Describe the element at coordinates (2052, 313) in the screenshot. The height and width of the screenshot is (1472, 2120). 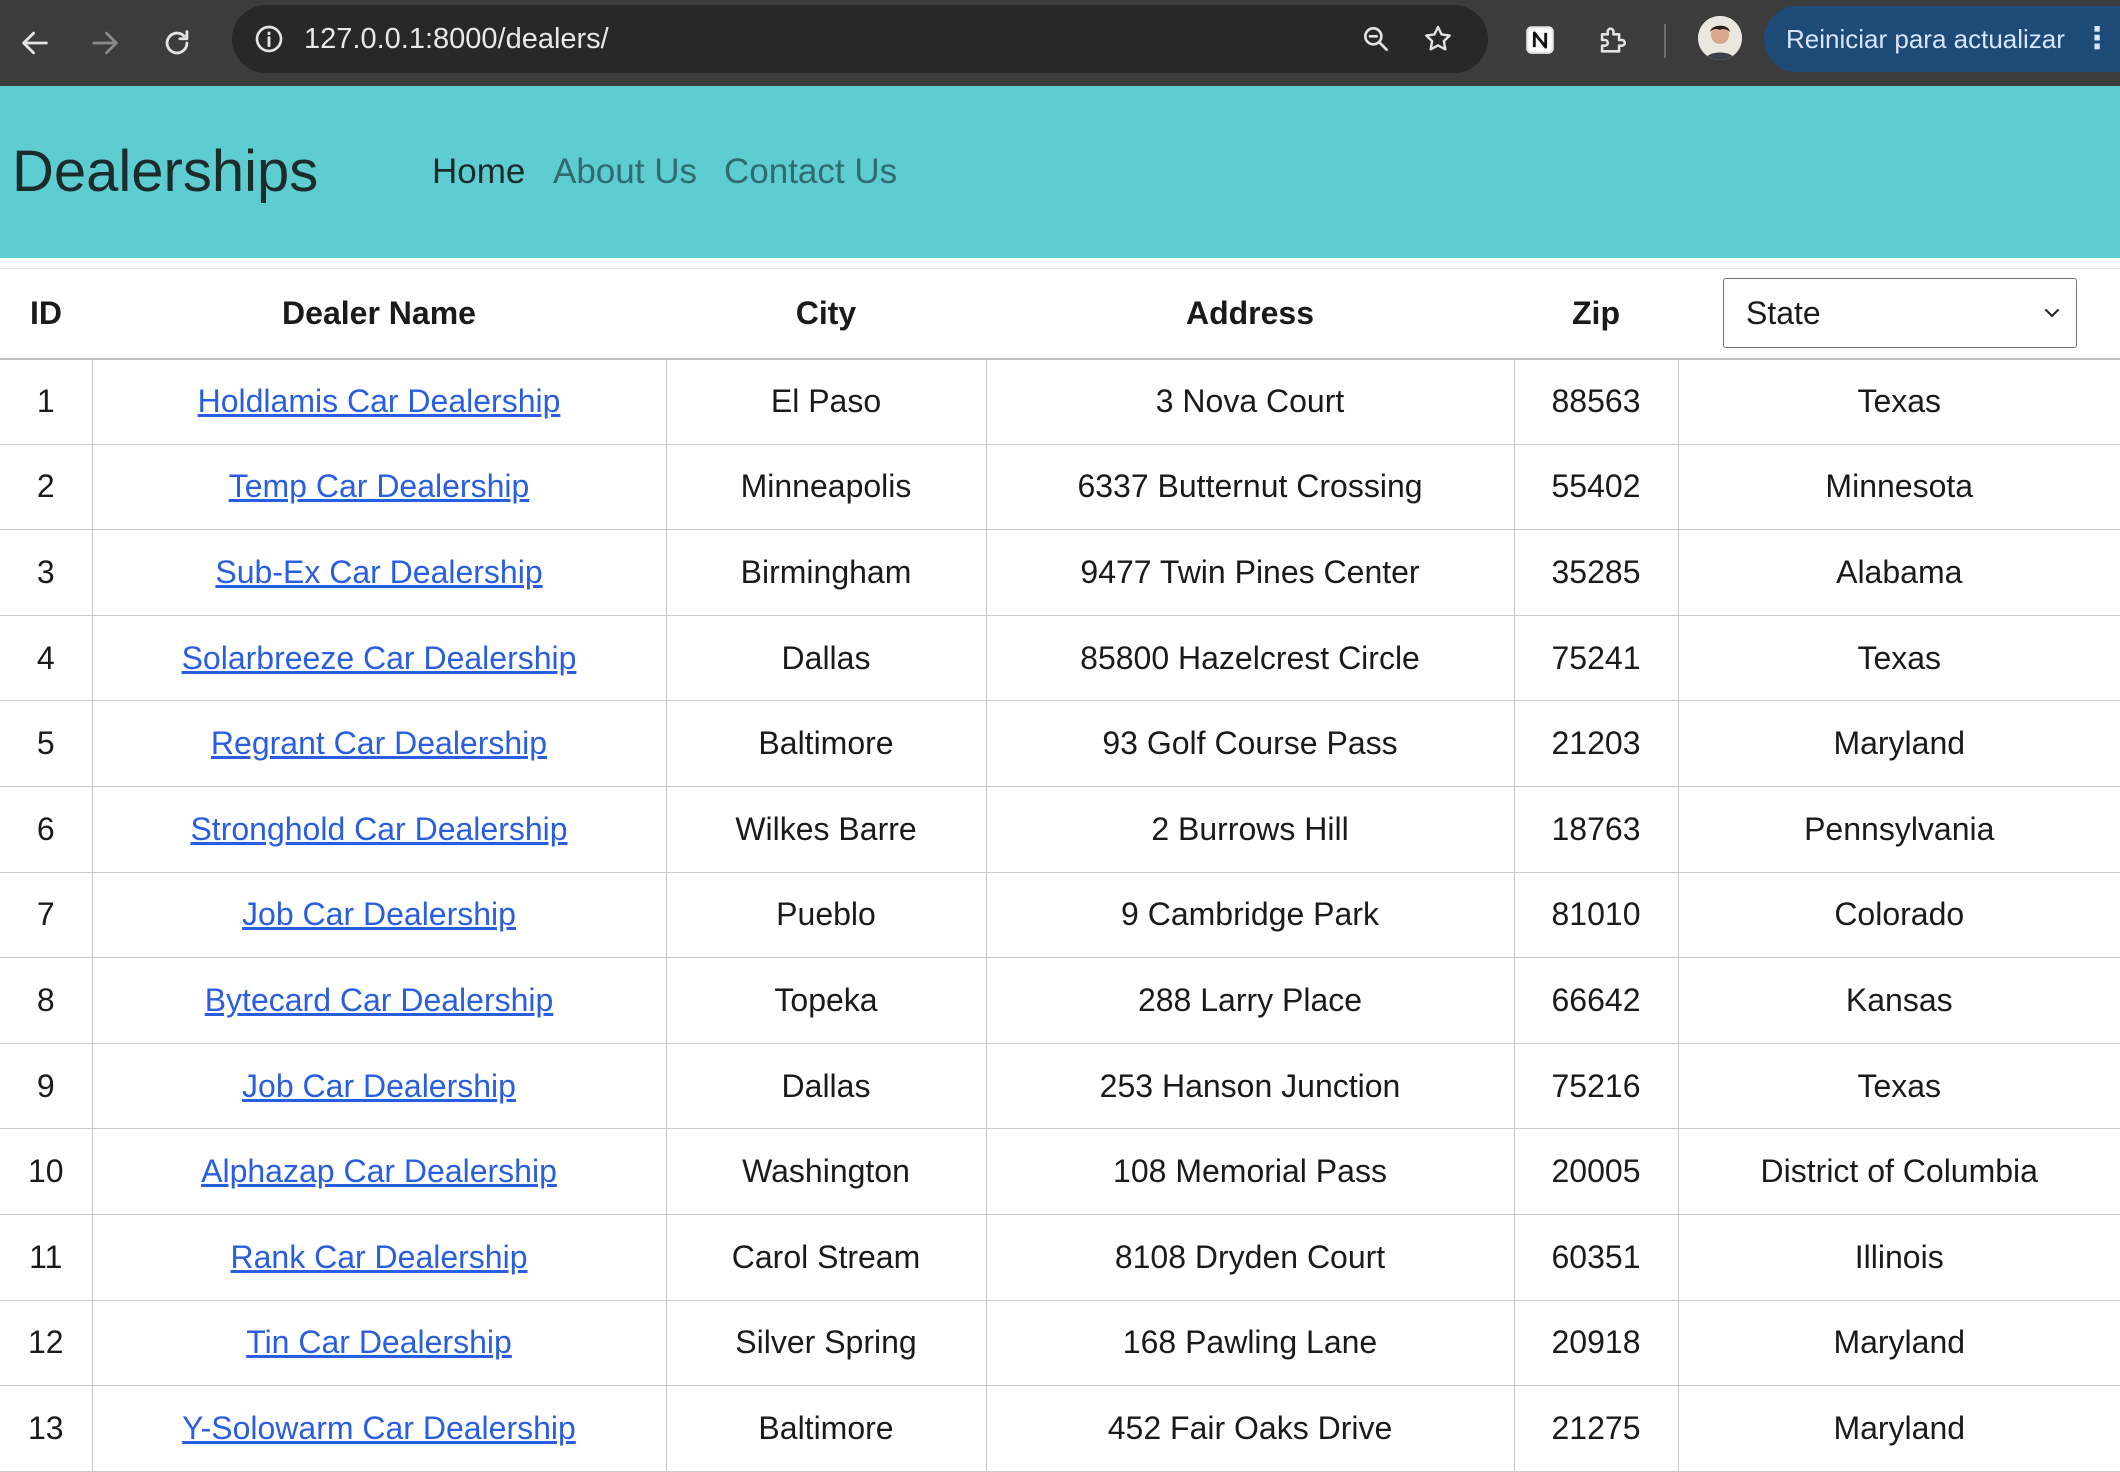
I see `chevron-down-icon` at that location.